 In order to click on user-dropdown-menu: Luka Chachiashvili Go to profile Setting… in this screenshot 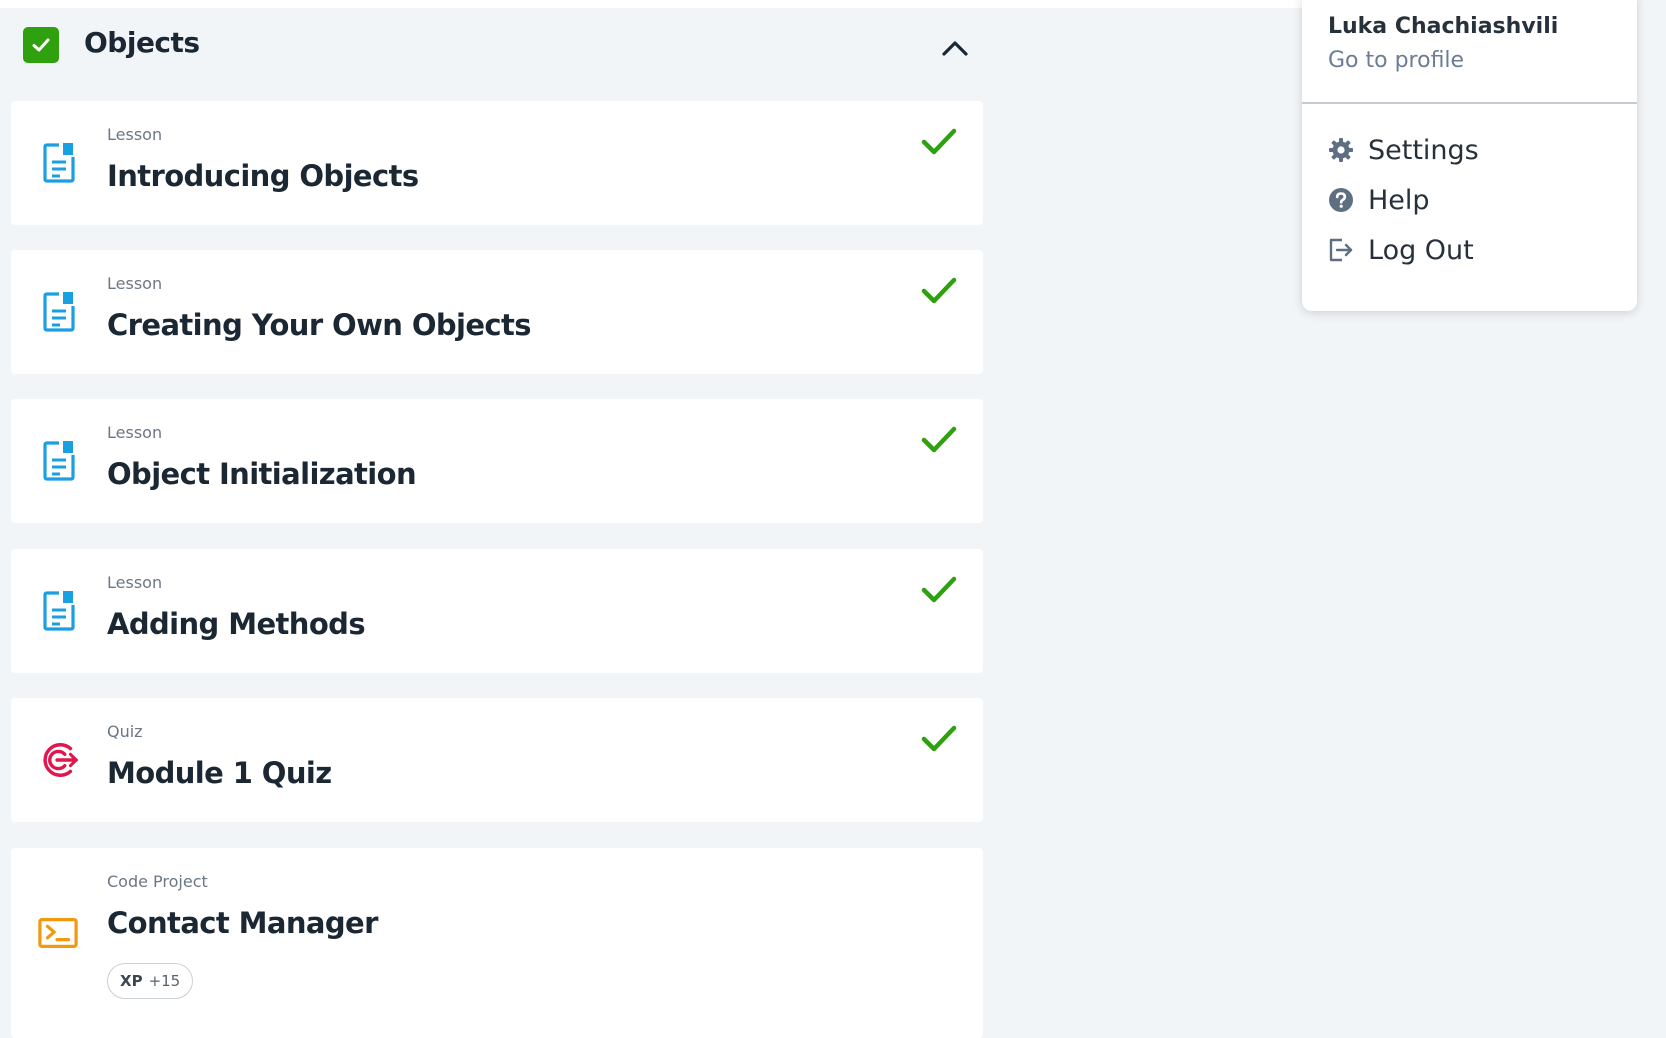, I will do `click(1469, 155)`.